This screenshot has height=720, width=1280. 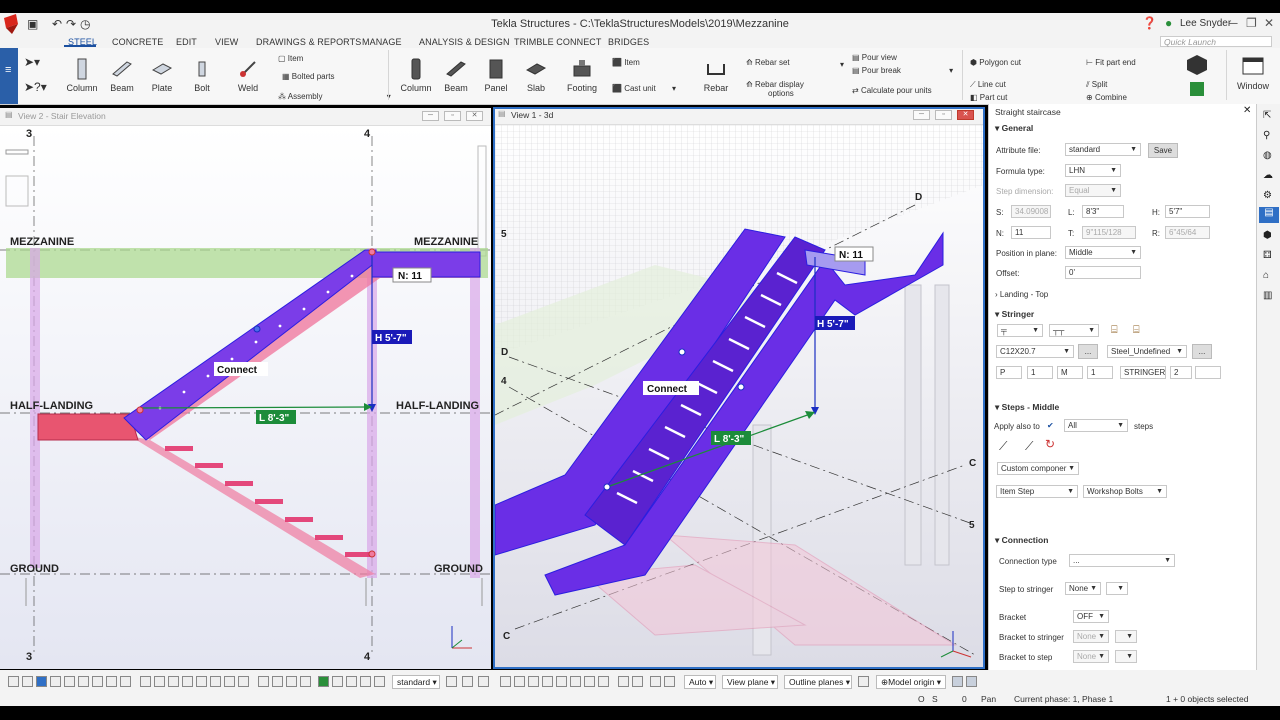 I want to click on bracket-to-stringer-option-select, so click(x=1126, y=636).